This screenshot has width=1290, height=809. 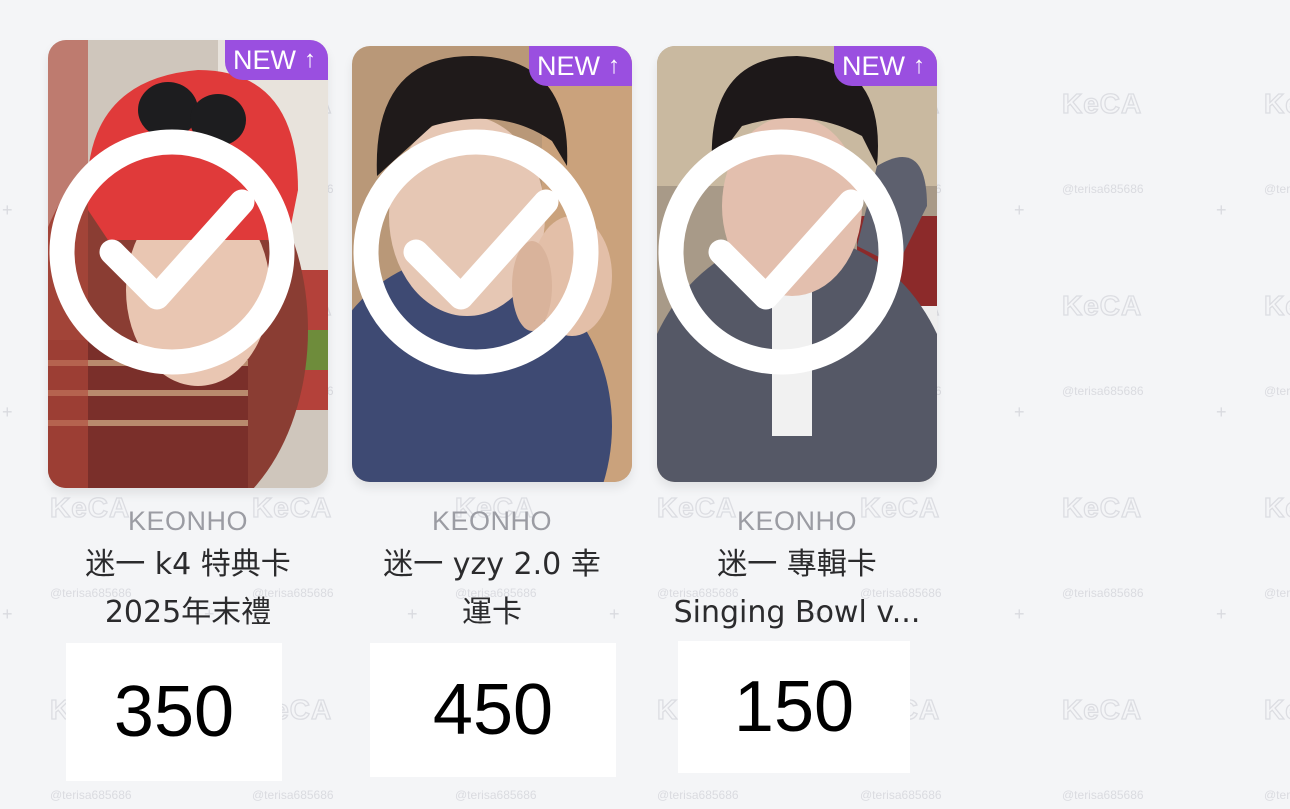 I want to click on card-title-line-2: 運卡, so click(x=492, y=612).